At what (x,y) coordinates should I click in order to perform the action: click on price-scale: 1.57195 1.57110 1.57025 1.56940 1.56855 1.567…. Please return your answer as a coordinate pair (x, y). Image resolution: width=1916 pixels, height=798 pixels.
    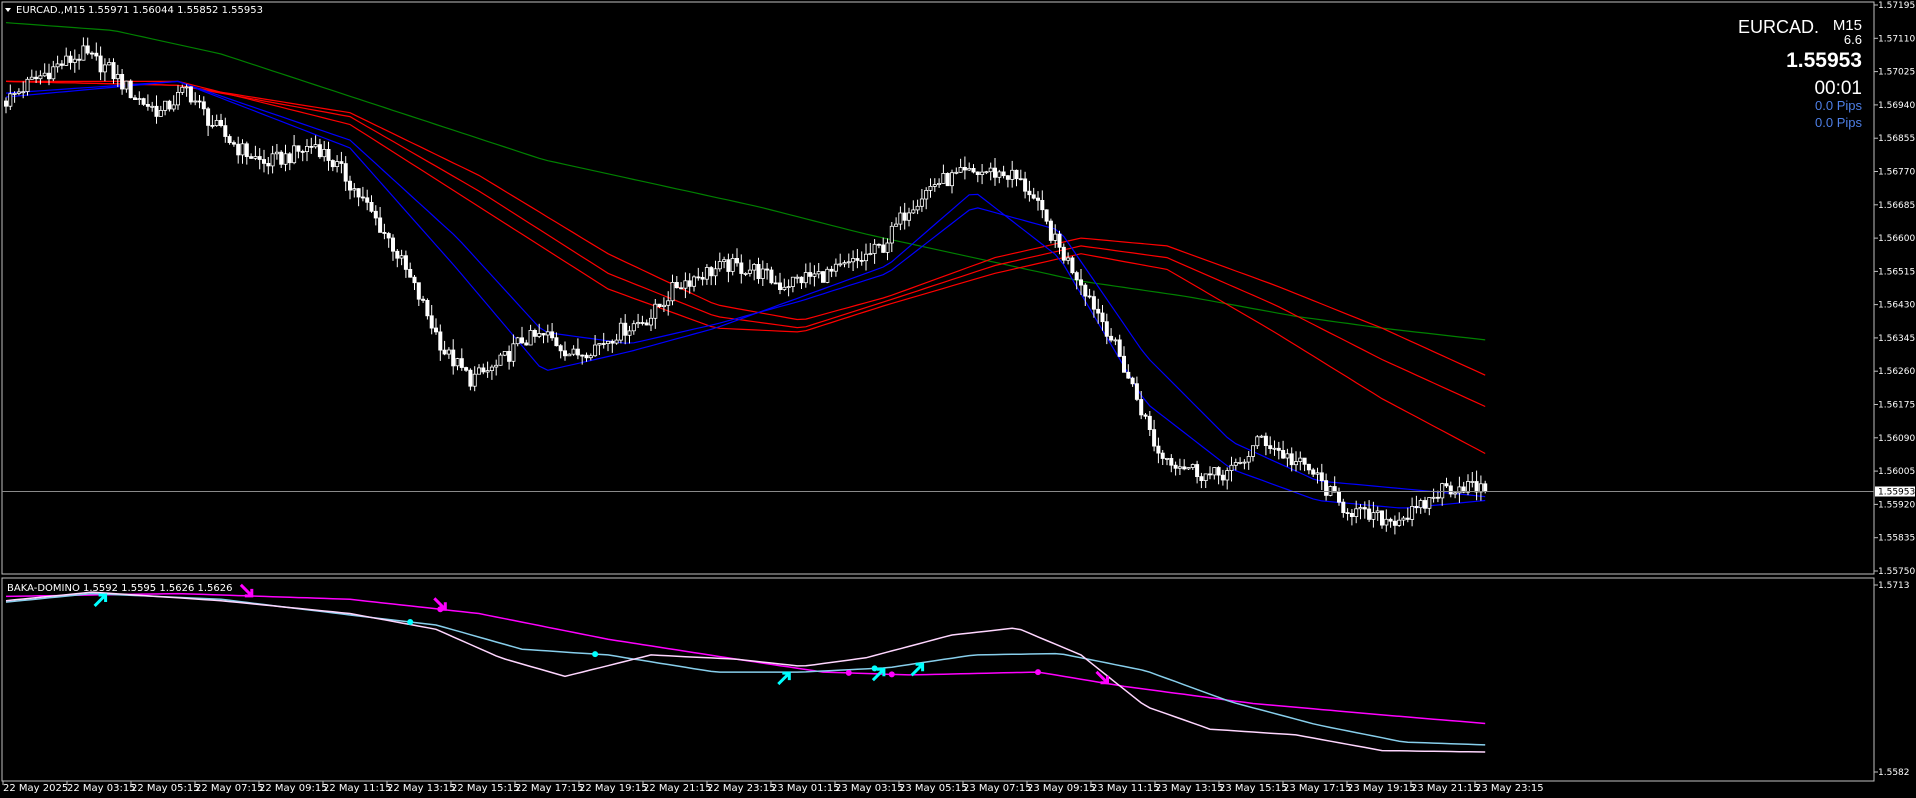
    Looking at the image, I should click on (1894, 389).